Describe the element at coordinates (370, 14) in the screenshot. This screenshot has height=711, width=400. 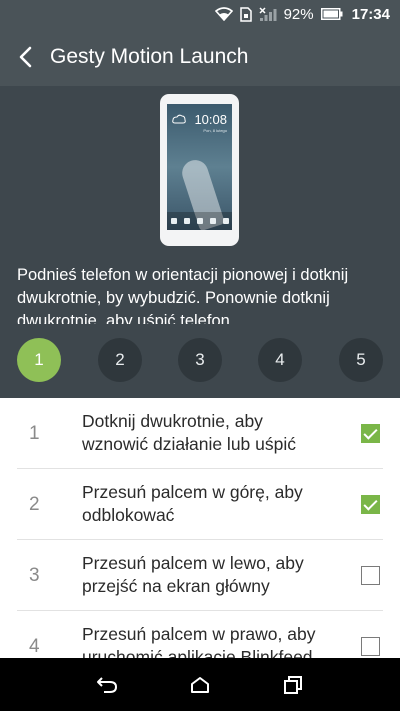
I see `clock: 17:34` at that location.